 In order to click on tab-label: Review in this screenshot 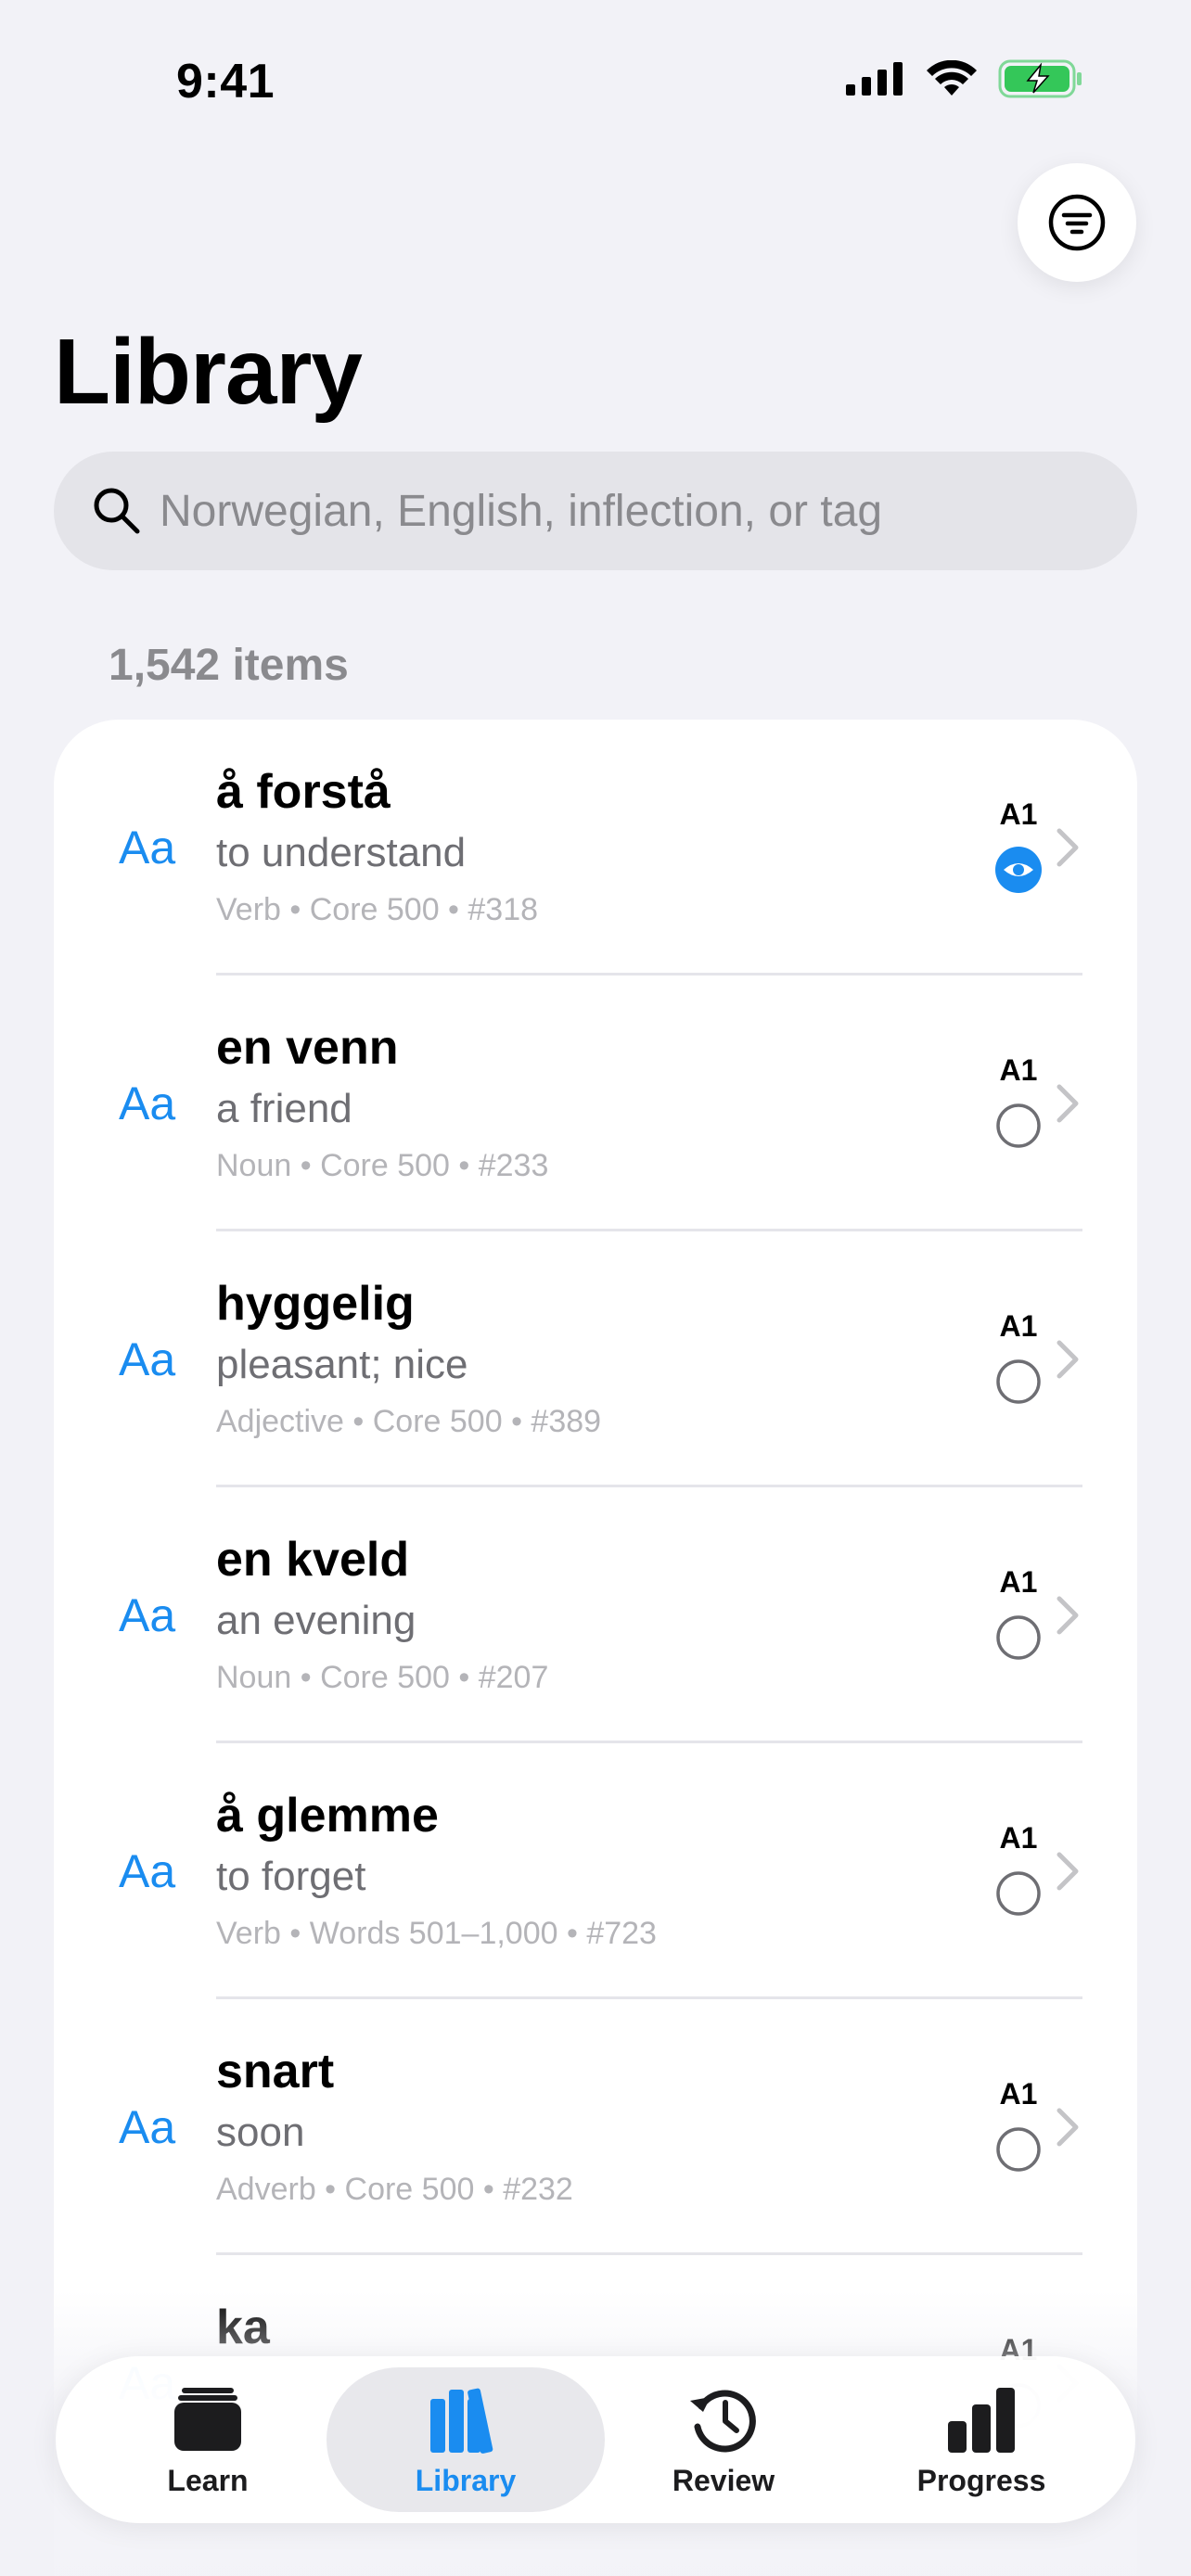, I will do `click(723, 2480)`.